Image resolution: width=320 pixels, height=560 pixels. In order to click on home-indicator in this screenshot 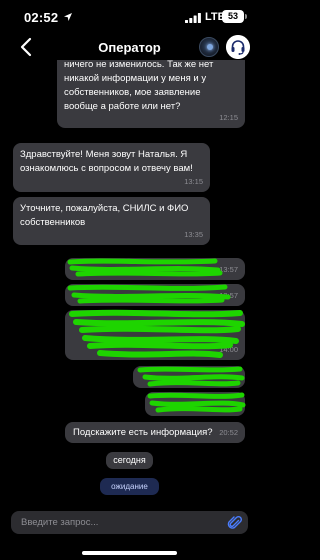, I will do `click(129, 553)`.